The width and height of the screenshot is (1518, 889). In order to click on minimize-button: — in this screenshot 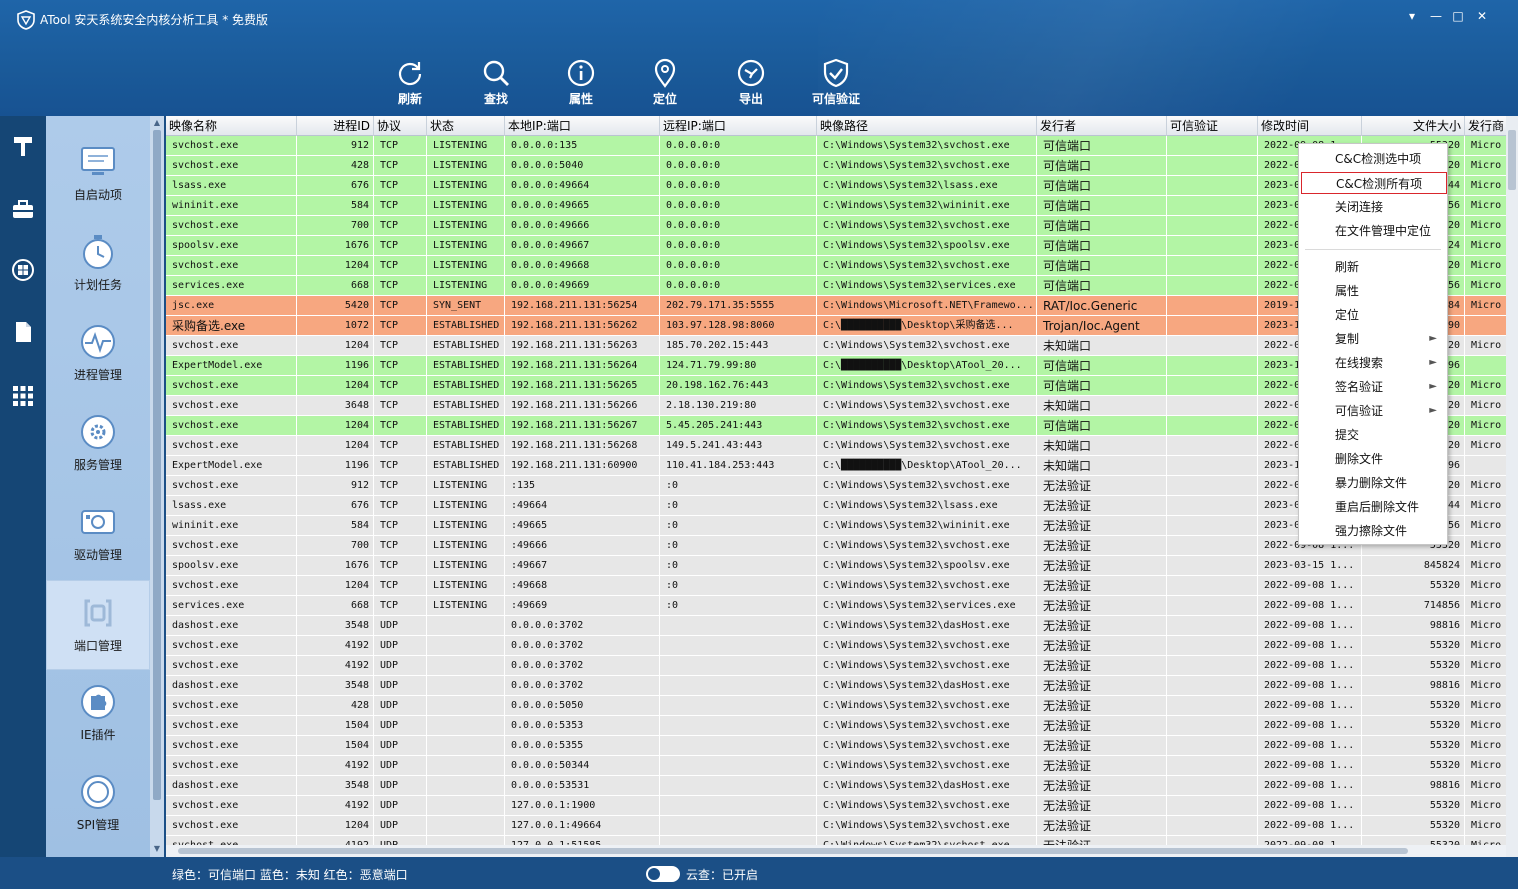, I will do `click(1436, 16)`.